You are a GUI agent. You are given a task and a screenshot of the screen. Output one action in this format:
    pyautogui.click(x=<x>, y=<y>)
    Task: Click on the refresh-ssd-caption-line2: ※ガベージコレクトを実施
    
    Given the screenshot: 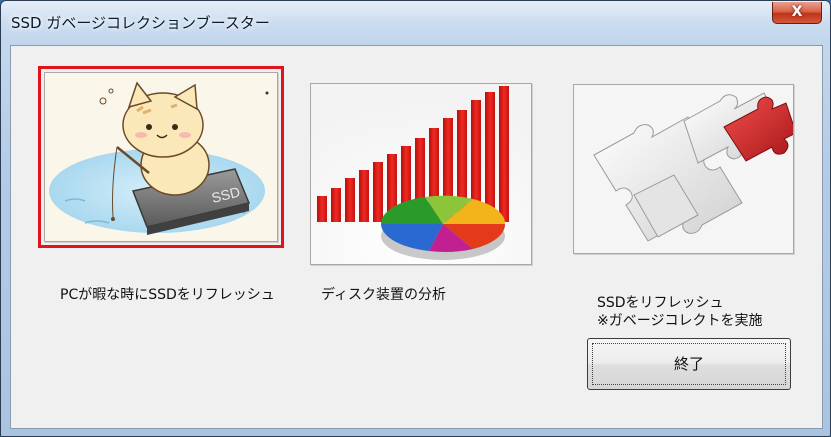 What is the action you would take?
    pyautogui.click(x=680, y=321)
    